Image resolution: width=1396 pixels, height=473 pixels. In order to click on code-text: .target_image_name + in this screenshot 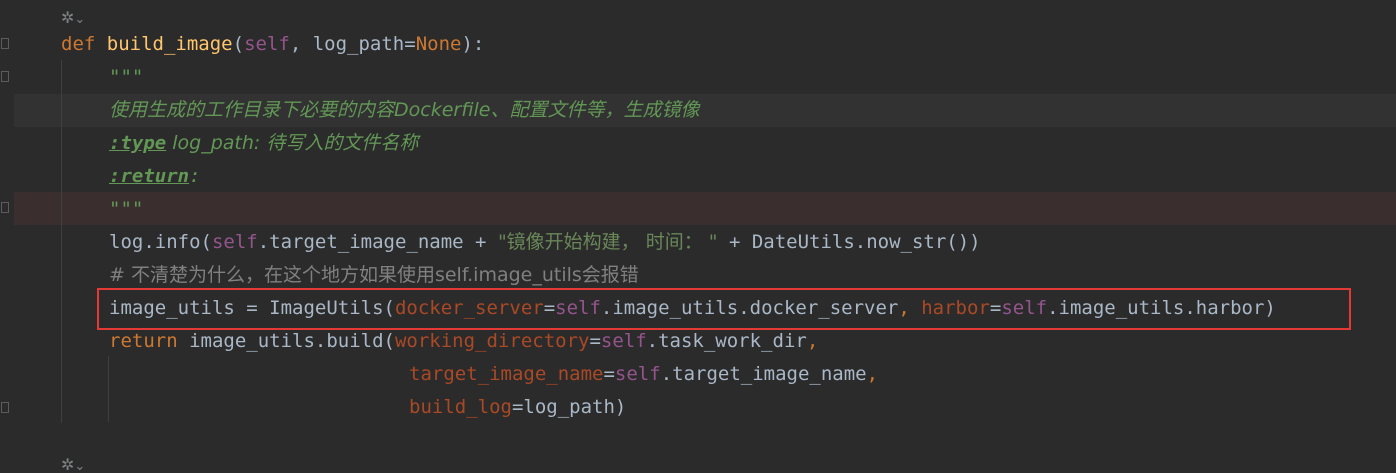, I will do `click(377, 242)`.